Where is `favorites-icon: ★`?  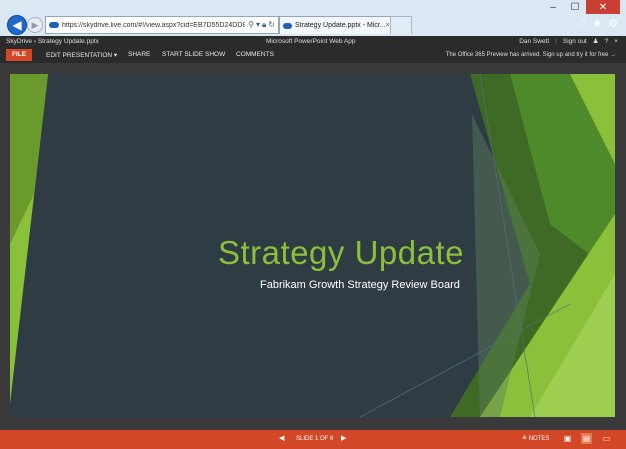 favorites-icon: ★ is located at coordinates (597, 23).